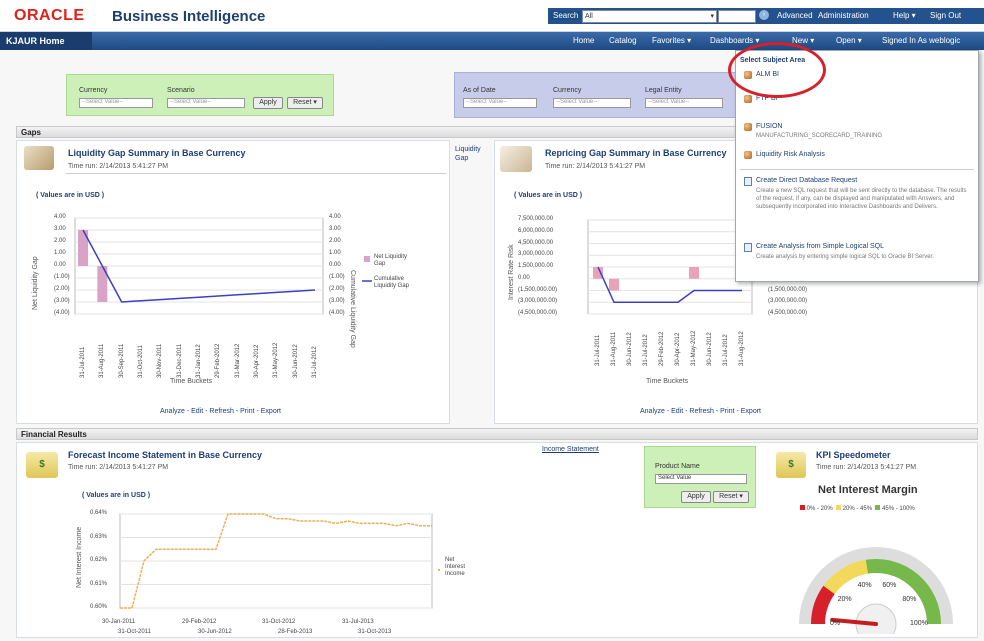 The image size is (984, 641). Describe the element at coordinates (118, 467) in the screenshot. I see `chart3-time: Time run: 2/14/2013 5:41:27 PM` at that location.